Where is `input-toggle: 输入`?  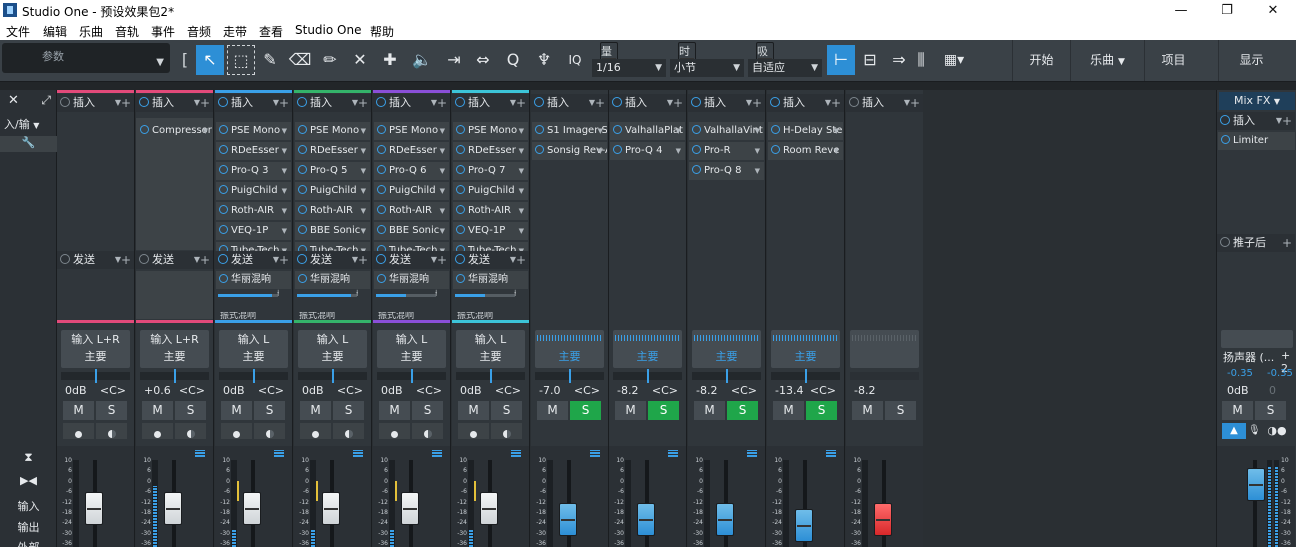
input-toggle: 输入 is located at coordinates (28, 506).